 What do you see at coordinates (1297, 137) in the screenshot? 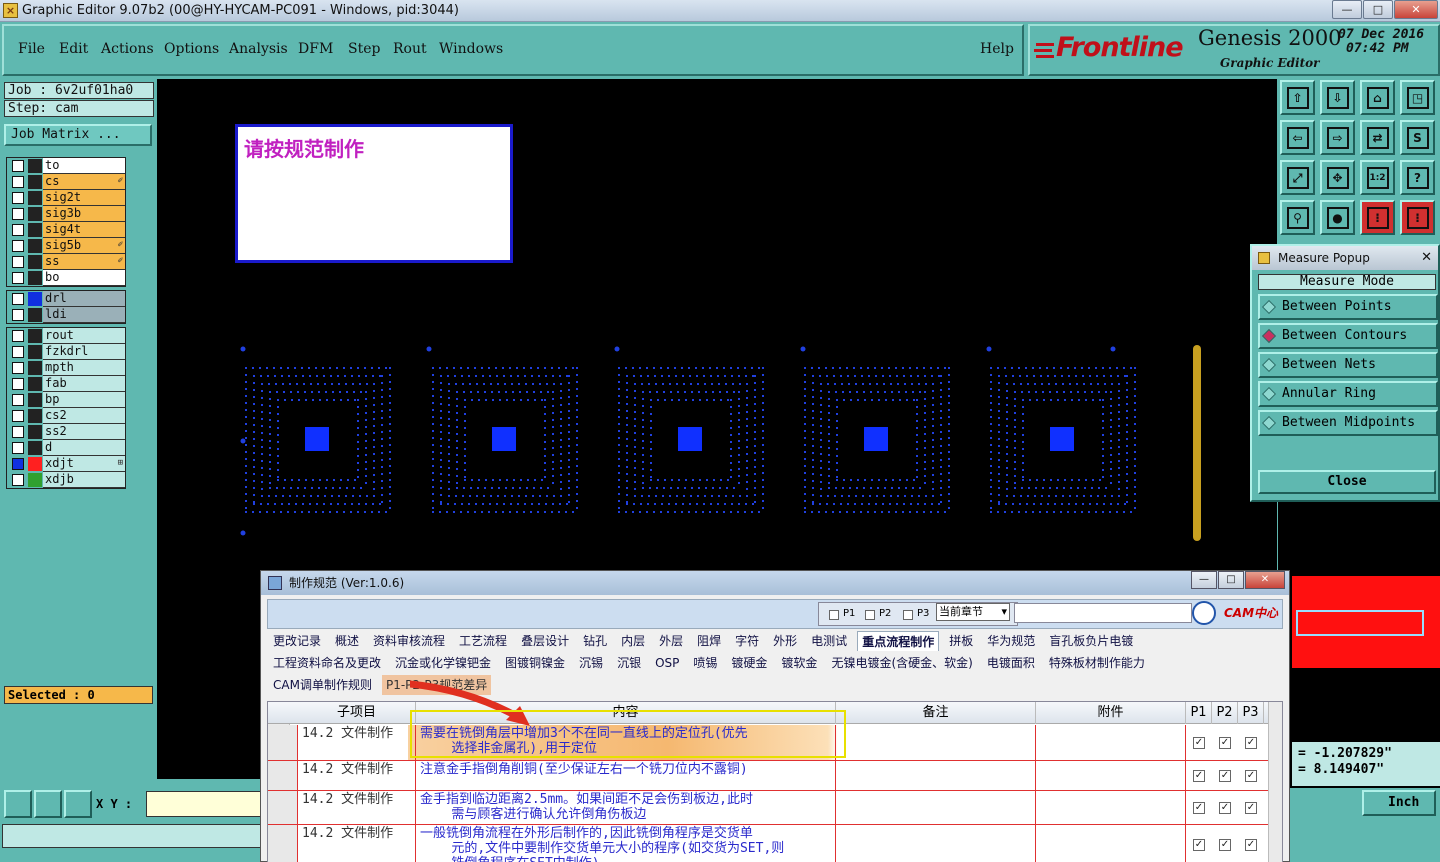
I see `tool-pan-left-icon: ⇦` at bounding box center [1297, 137].